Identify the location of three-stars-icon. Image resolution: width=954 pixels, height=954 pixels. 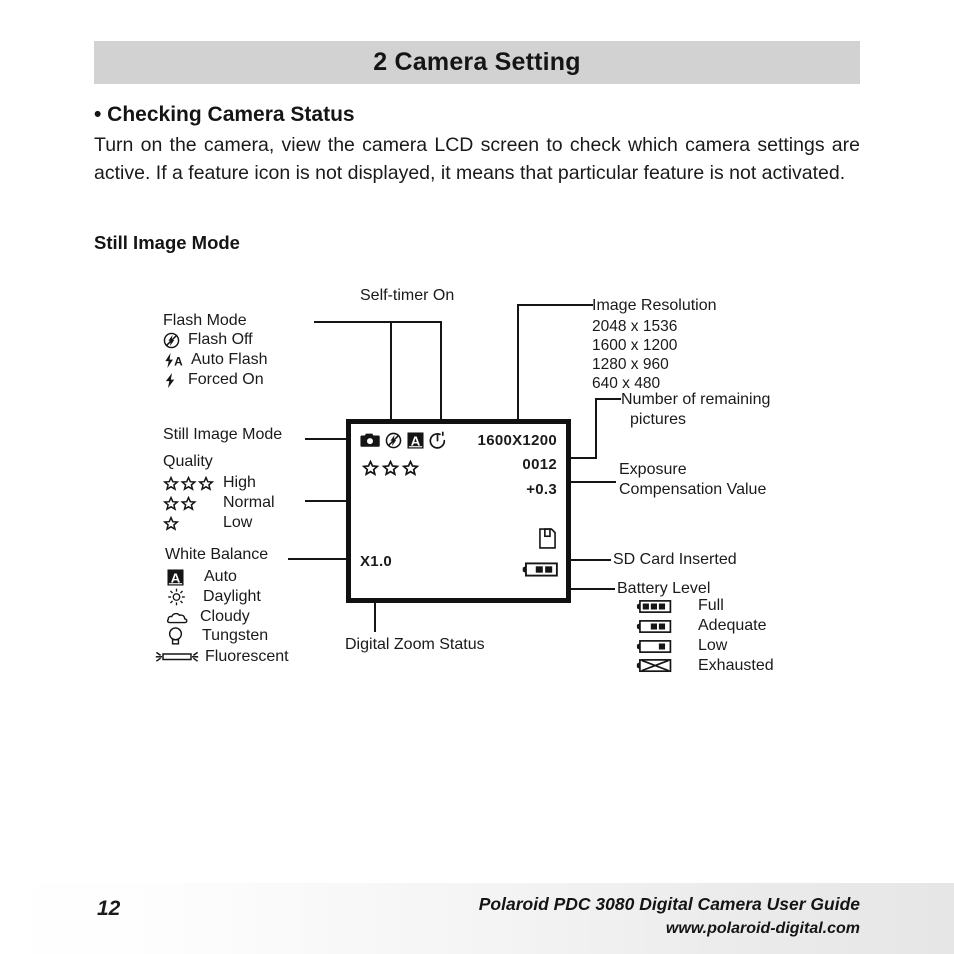
(189, 483).